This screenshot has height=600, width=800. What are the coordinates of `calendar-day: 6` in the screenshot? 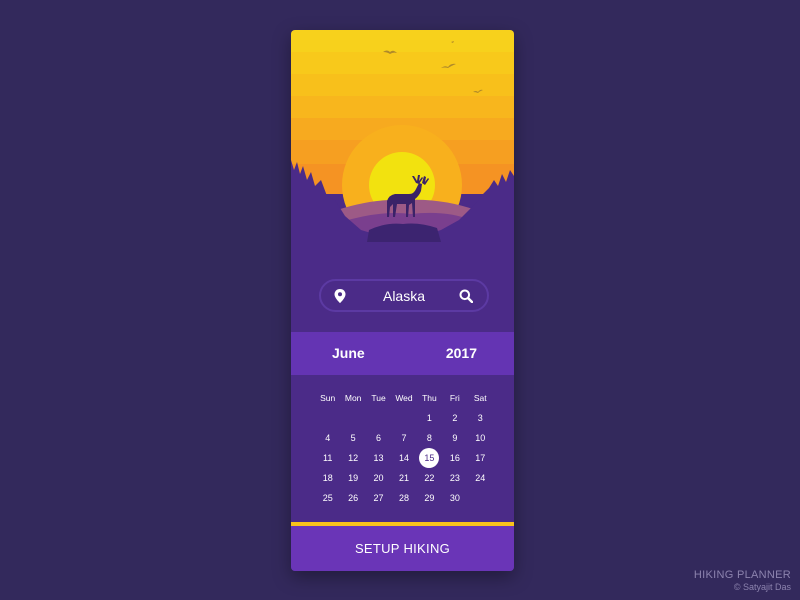 It's located at (378, 438).